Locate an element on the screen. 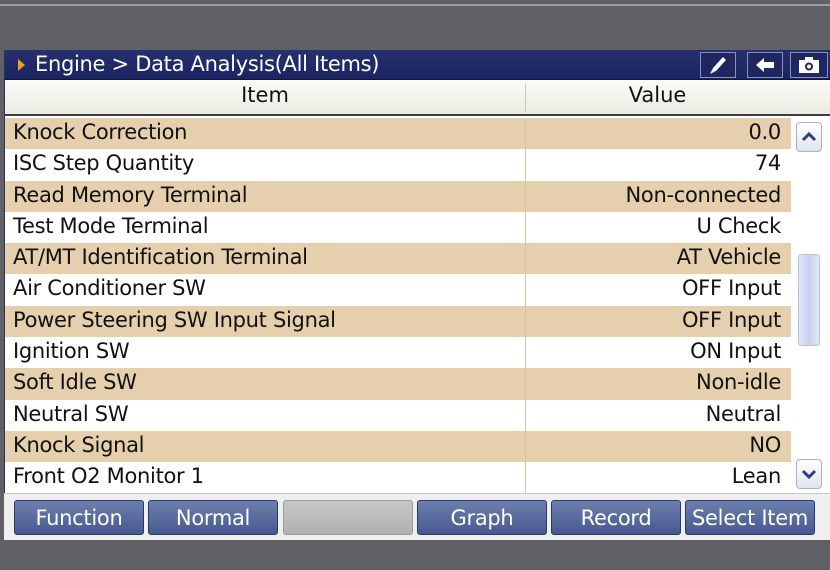 Image resolution: width=830 pixels, height=570 pixels. back-button is located at coordinates (765, 65).